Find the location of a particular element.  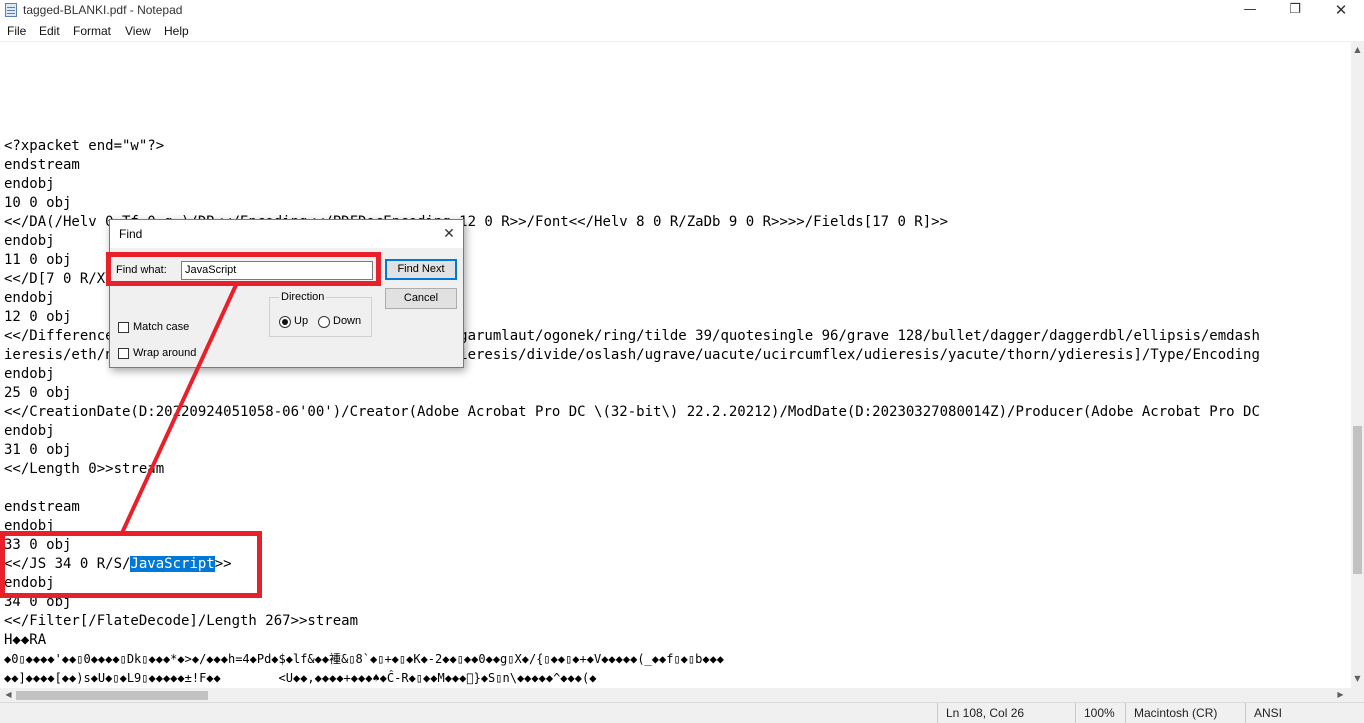

javascript-line: <</JS 34 0 R/S/JavaScript>> is located at coordinates (118, 564).